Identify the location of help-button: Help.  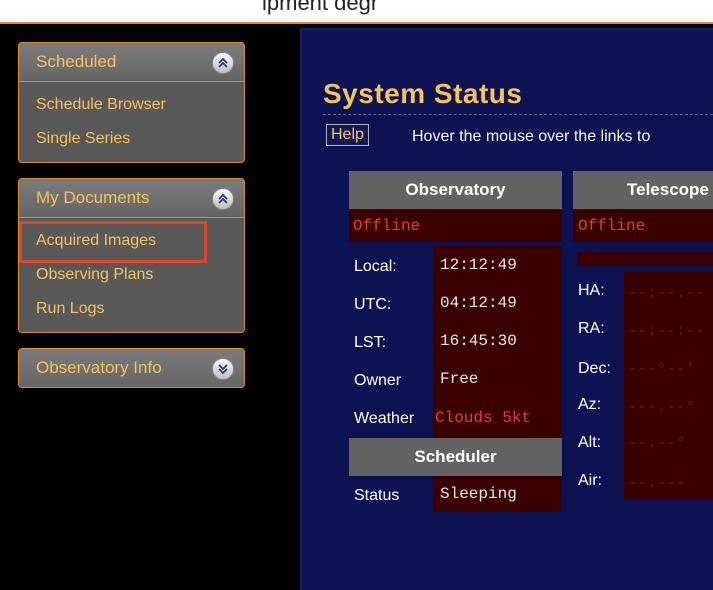
(347, 135).